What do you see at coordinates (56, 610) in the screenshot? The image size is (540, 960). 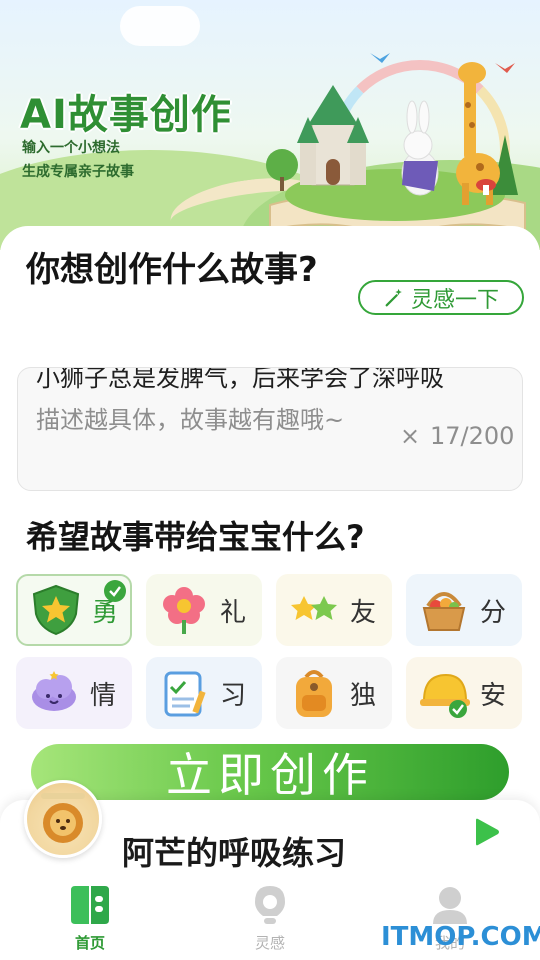 I see `shield-star-icon` at bounding box center [56, 610].